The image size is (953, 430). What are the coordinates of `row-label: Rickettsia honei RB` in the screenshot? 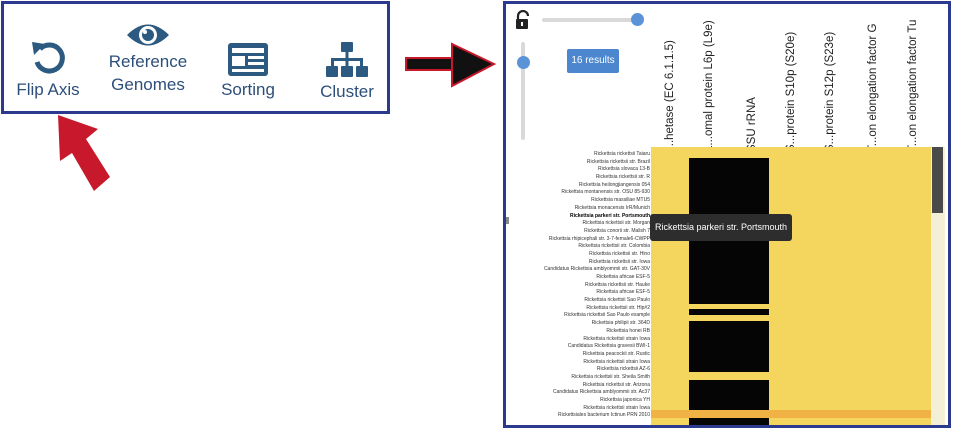 It's located at (580, 332).